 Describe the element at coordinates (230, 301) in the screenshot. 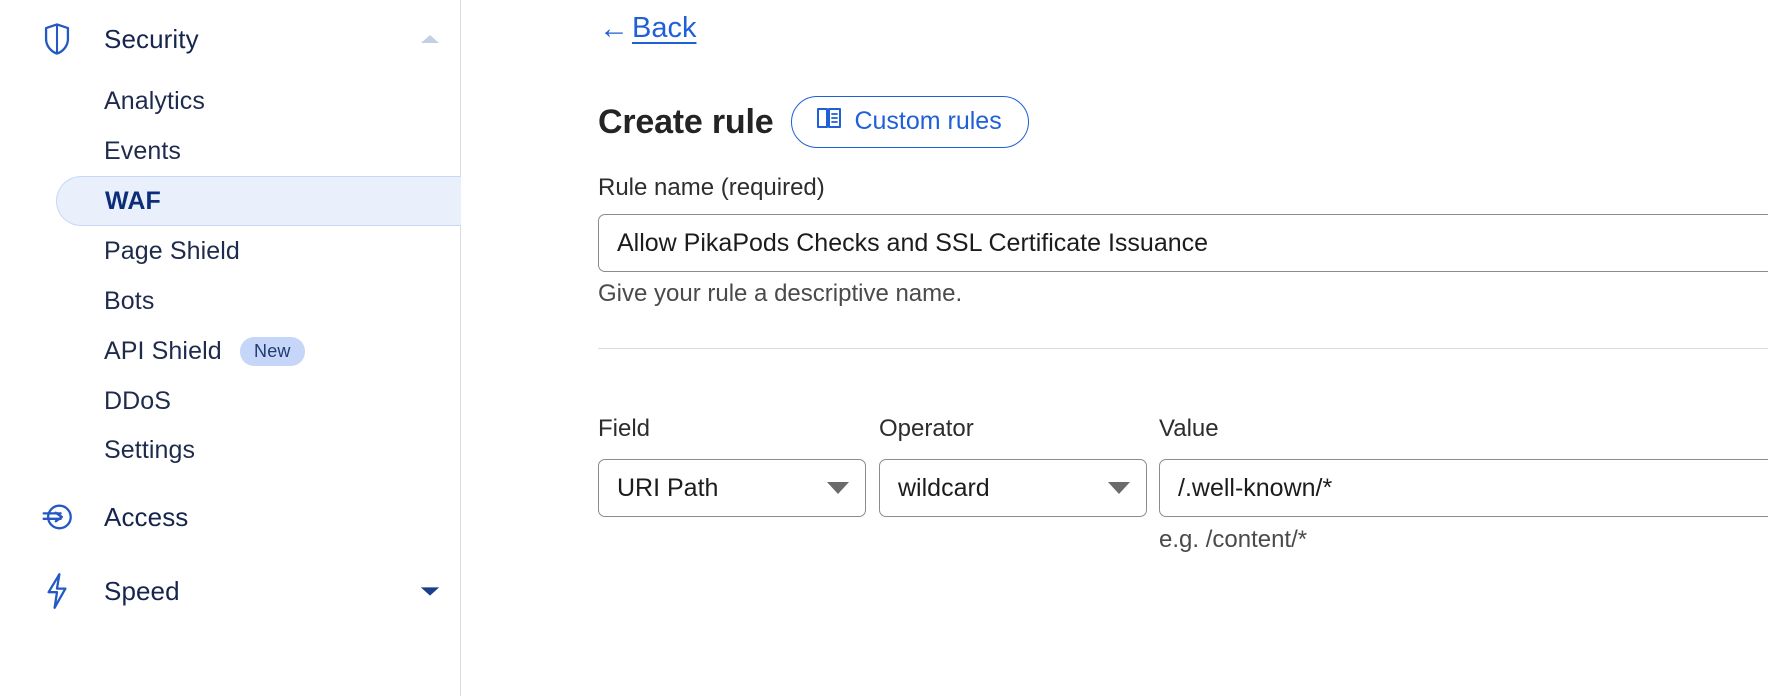

I see `sidebar-item-bots: Bots` at that location.